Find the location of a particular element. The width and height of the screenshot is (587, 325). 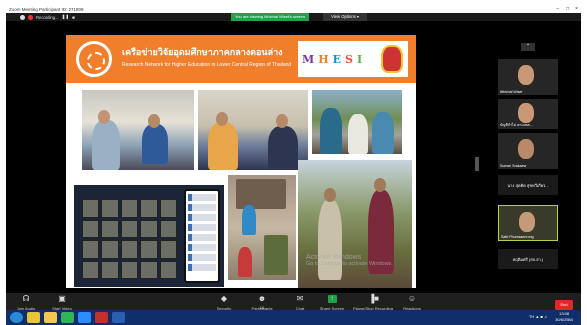

participants-button: ☻10 Participants is located at coordinates (262, 303).